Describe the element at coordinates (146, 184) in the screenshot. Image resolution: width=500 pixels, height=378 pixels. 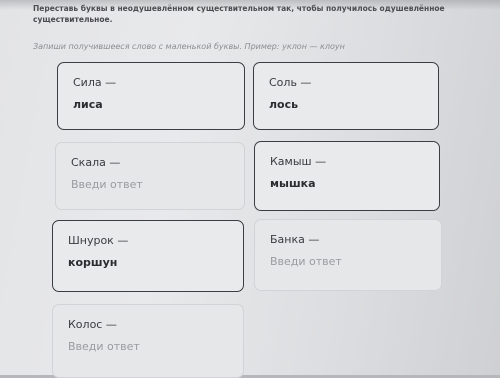
I see `answer-input-skala` at that location.